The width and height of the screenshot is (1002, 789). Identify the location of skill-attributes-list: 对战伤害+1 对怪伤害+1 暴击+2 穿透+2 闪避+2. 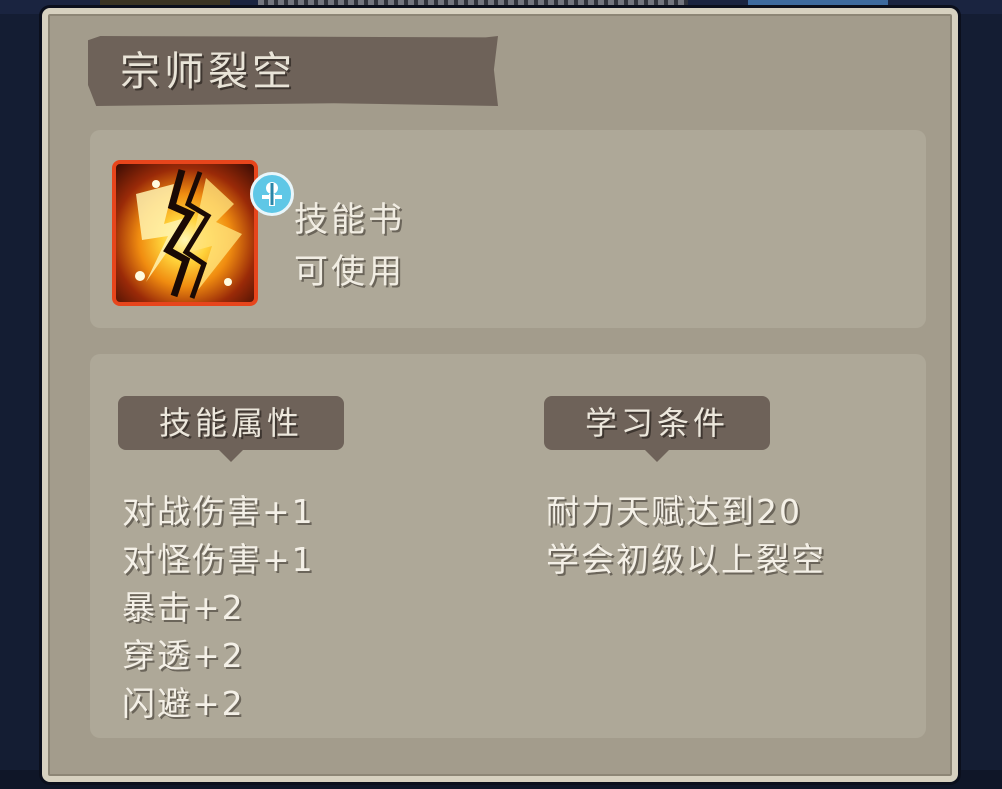
(218, 608).